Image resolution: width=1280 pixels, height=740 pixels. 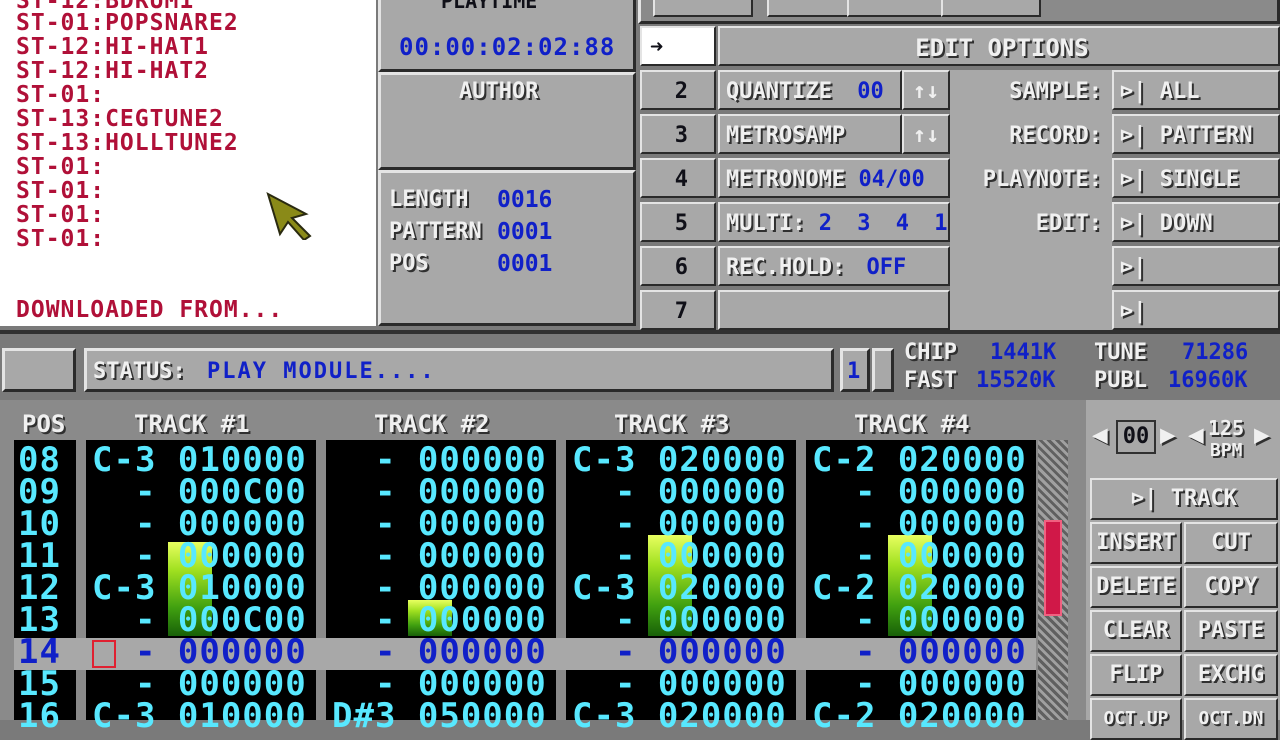 What do you see at coordinates (112, 47) in the screenshot?
I see `sample-item: ST-12:HI-HAT1` at bounding box center [112, 47].